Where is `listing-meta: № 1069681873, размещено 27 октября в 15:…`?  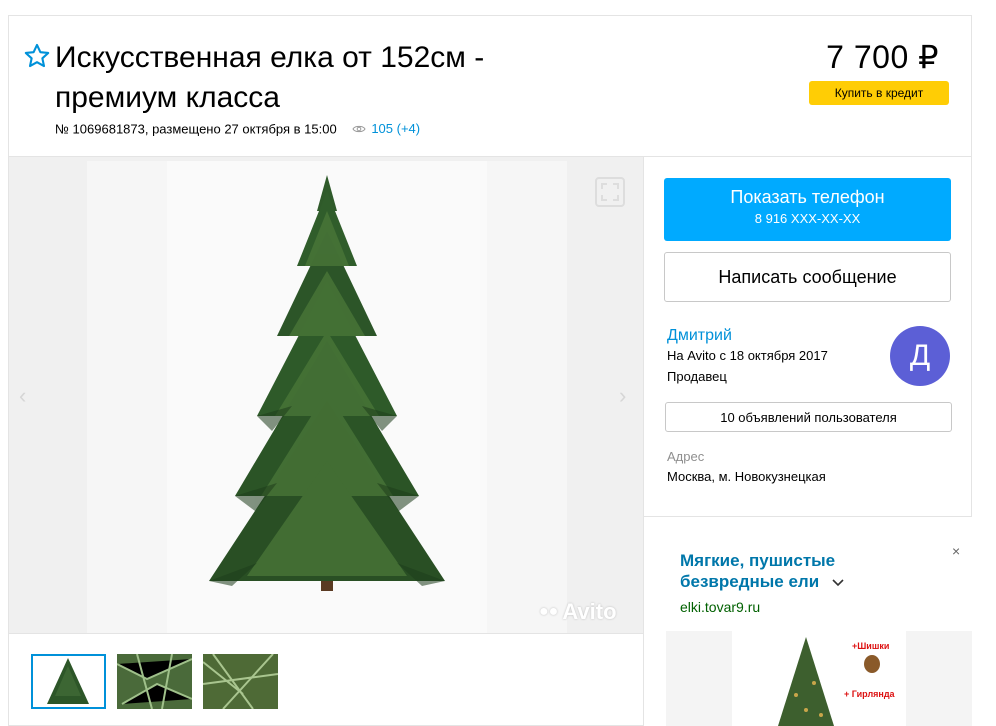 listing-meta: № 1069681873, размещено 27 октября в 15:… is located at coordinates (237, 129).